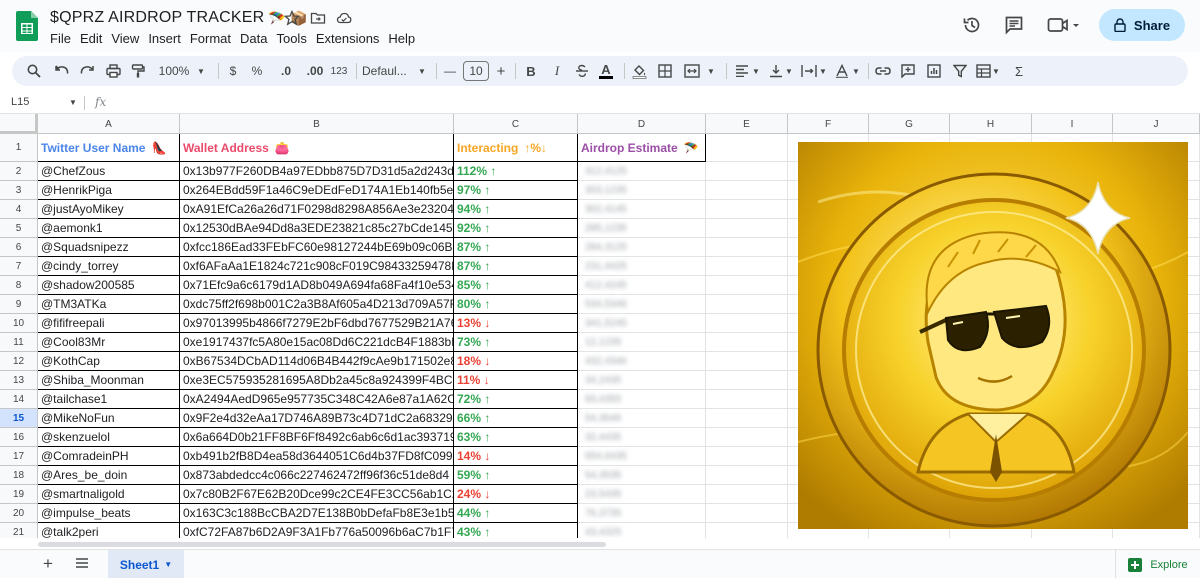 This screenshot has height=578, width=1200. I want to click on column-header-f: F, so click(828, 124).